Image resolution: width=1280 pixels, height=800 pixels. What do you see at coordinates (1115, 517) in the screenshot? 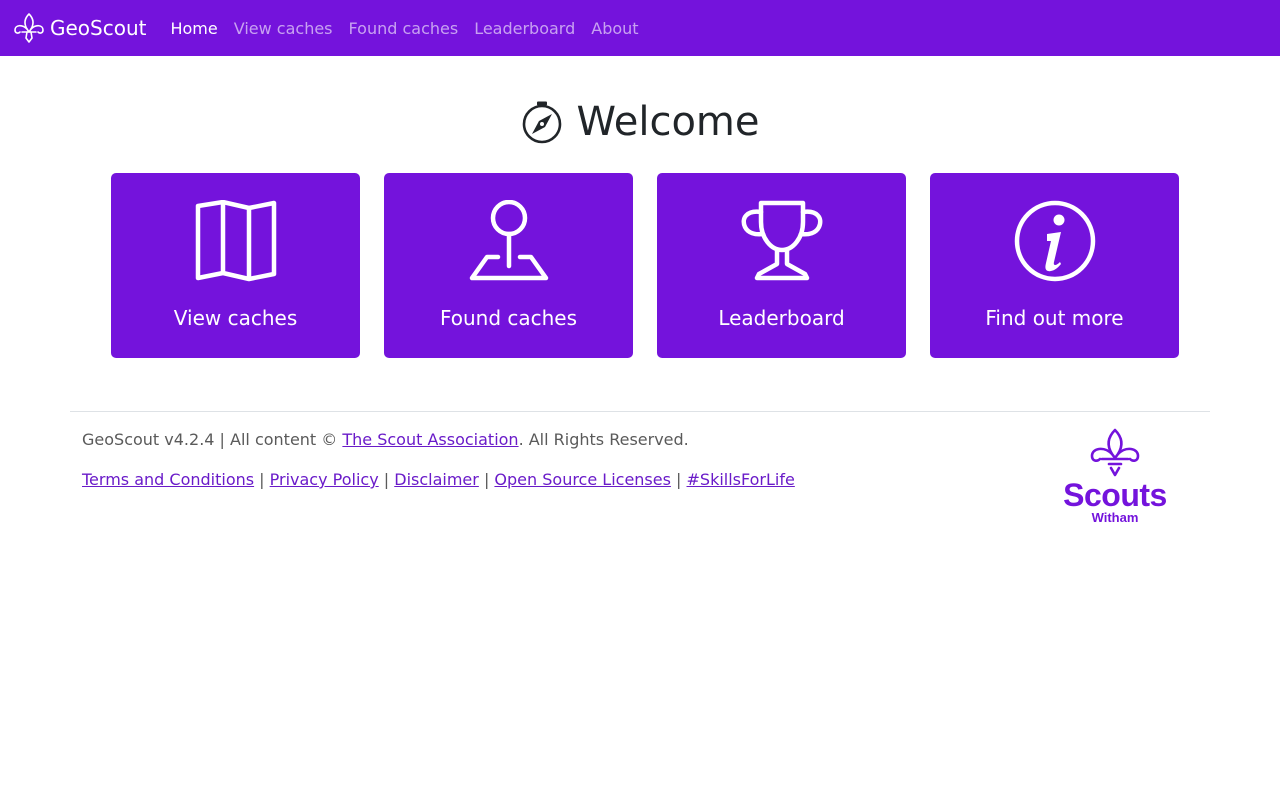
I see `scouts-group-name: Witham` at bounding box center [1115, 517].